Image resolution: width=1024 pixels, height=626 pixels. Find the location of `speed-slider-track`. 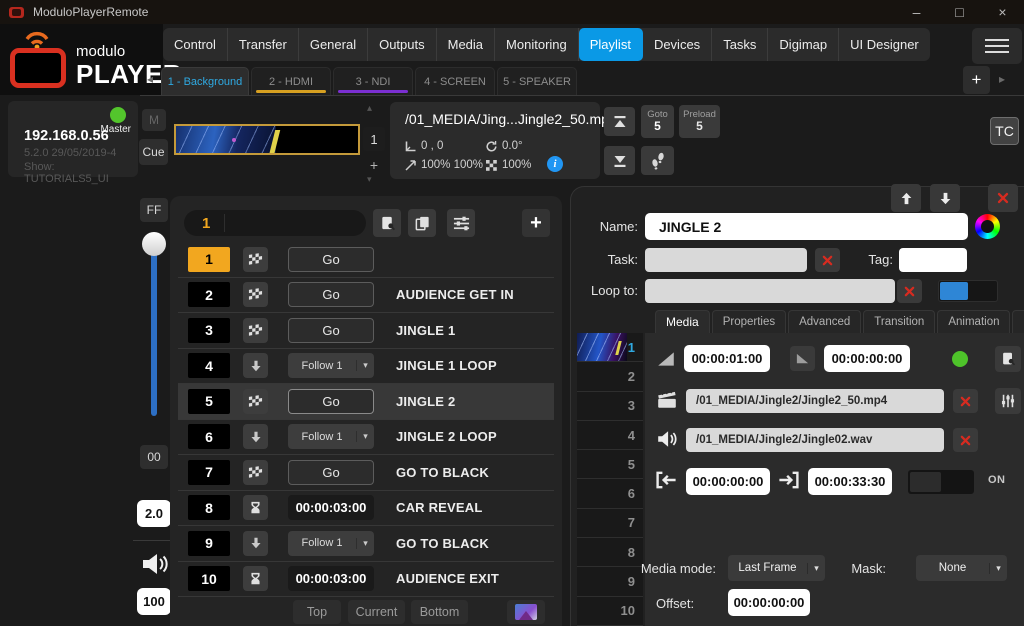

speed-slider-track is located at coordinates (154, 326).